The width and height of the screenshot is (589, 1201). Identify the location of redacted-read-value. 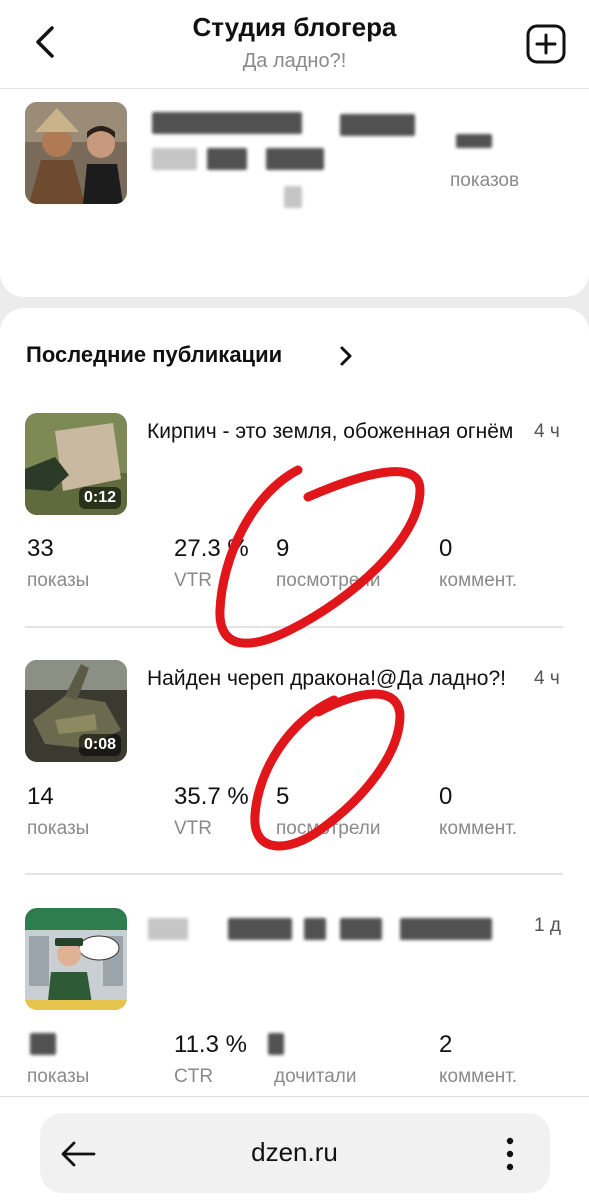
(276, 1044).